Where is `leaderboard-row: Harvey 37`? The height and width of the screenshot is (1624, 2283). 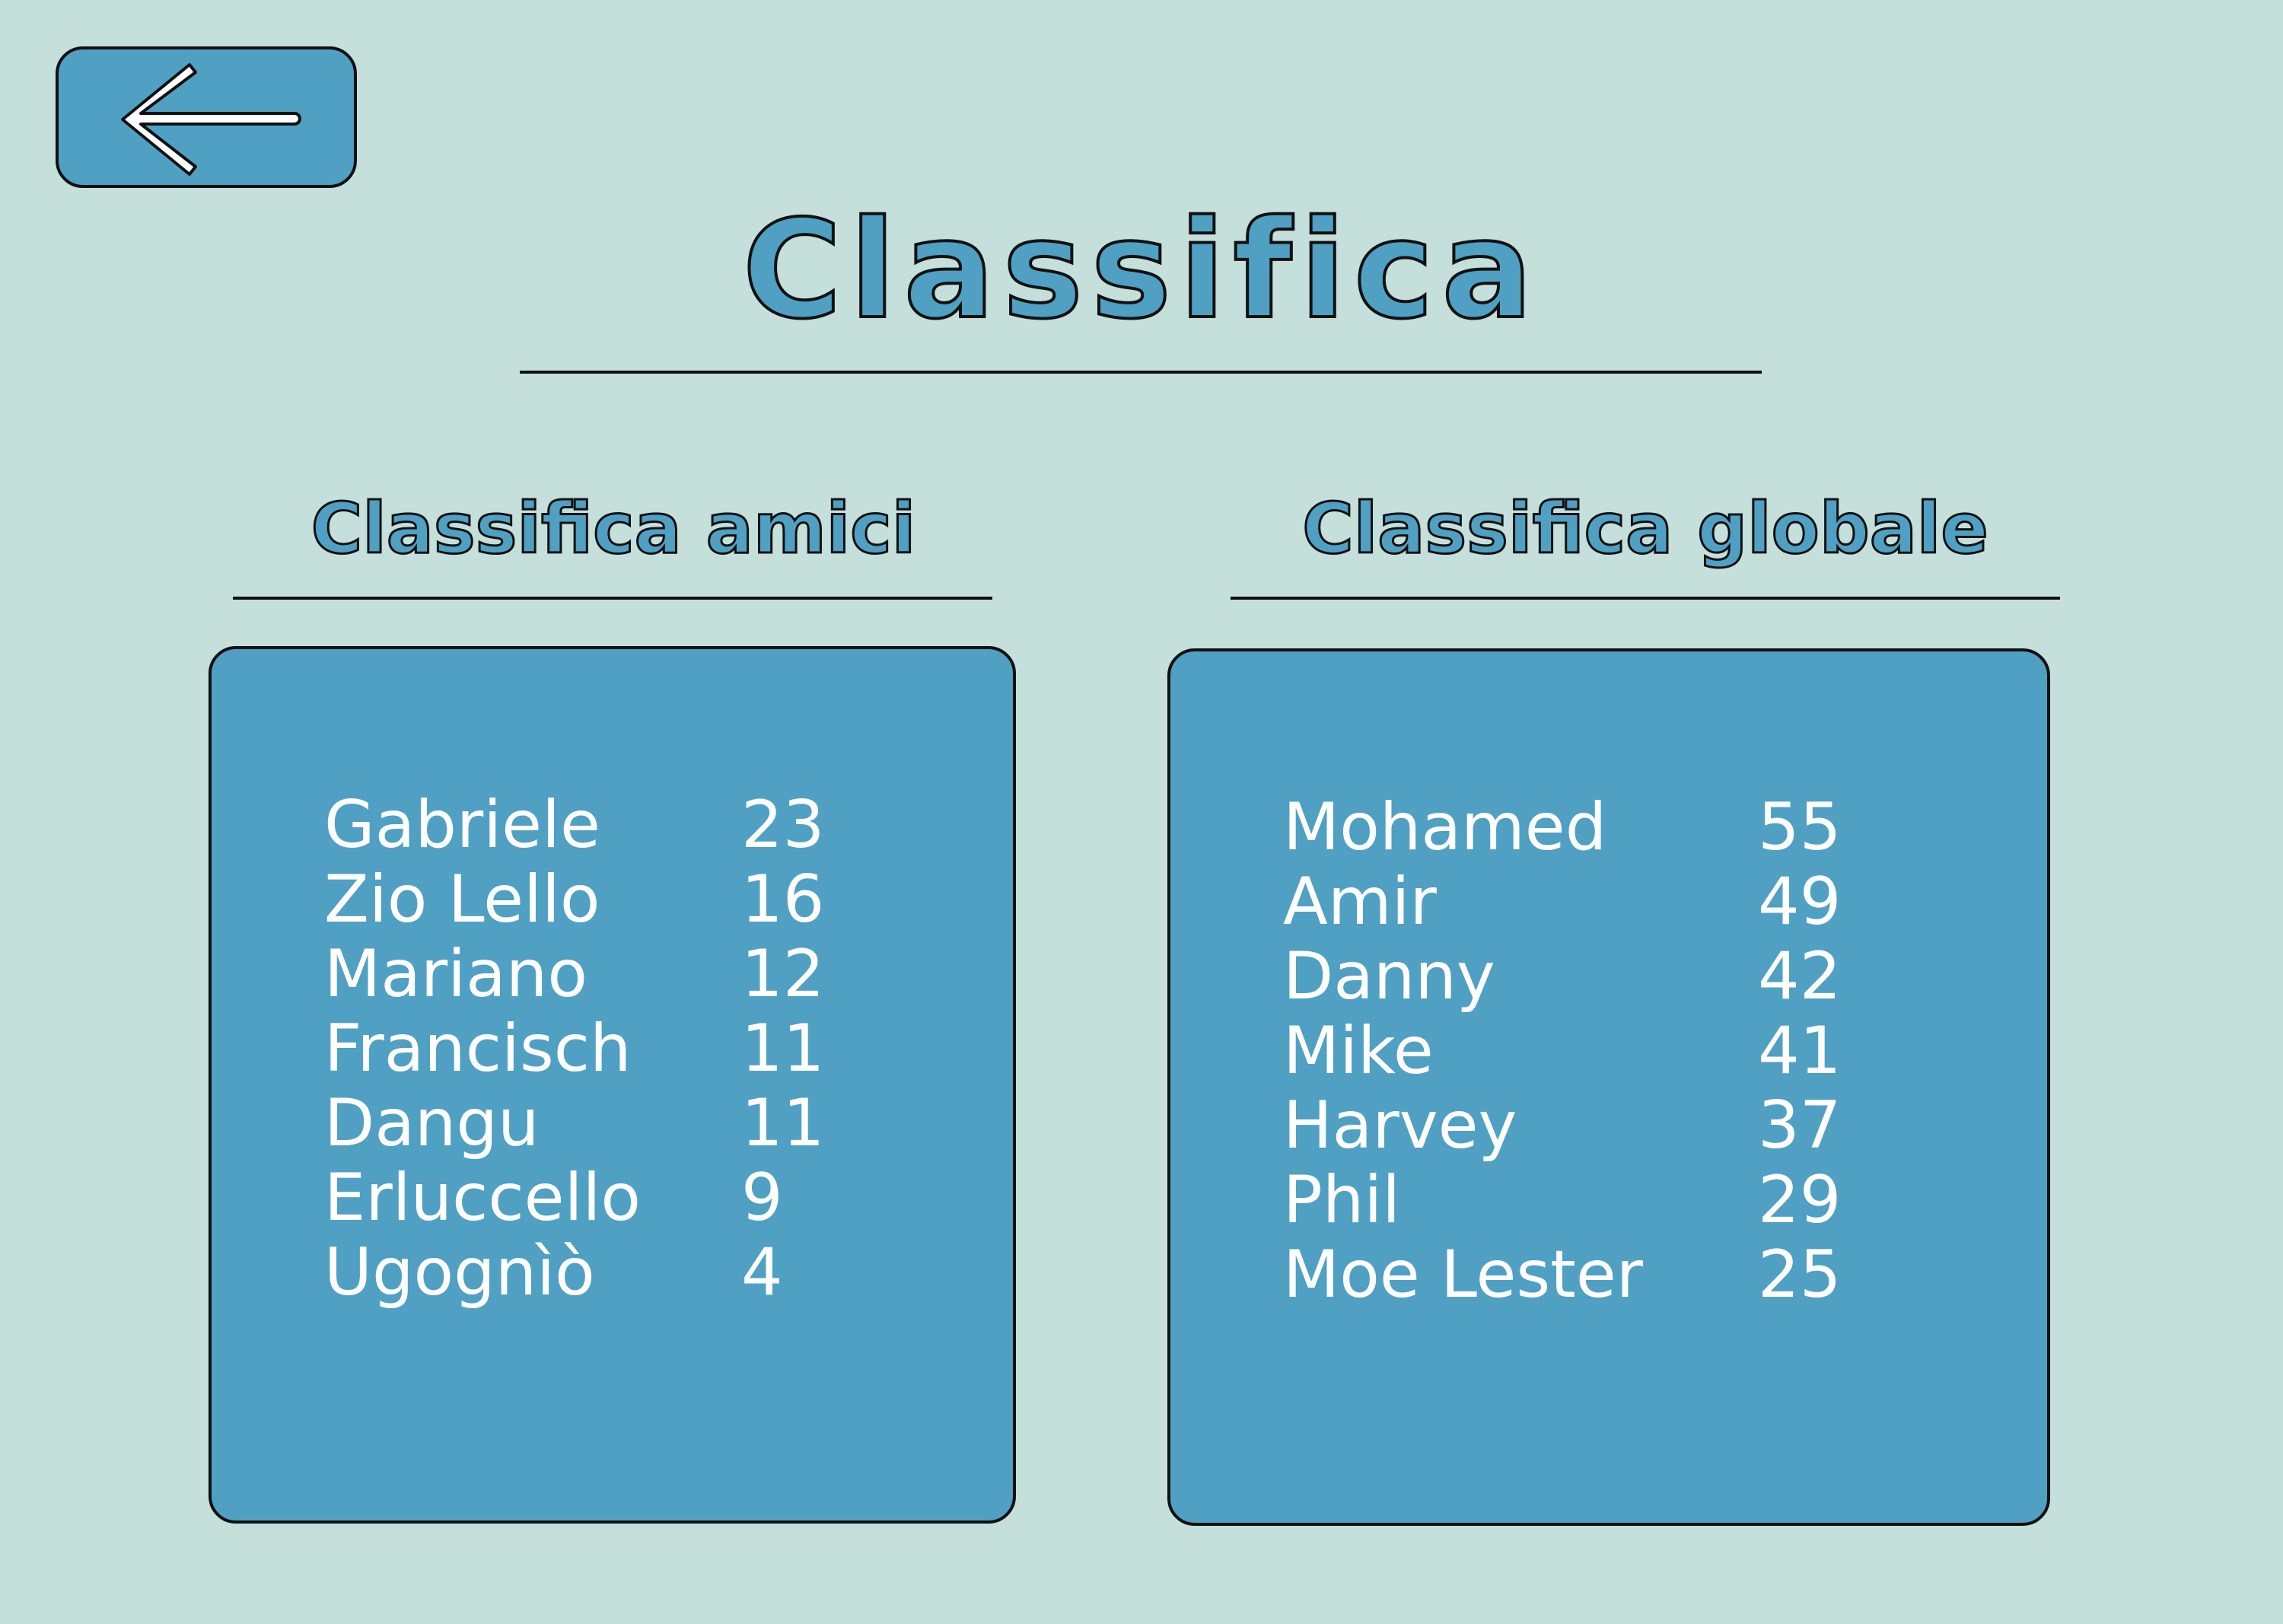
leaderboard-row: Harvey 37 is located at coordinates (1562, 1125).